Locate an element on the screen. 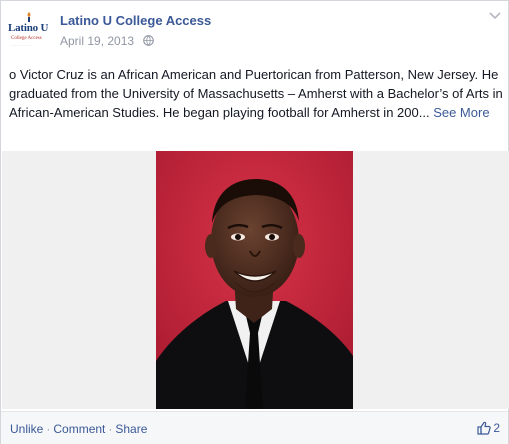 The height and width of the screenshot is (444, 509). like-count-button: 2 is located at coordinates (488, 428).